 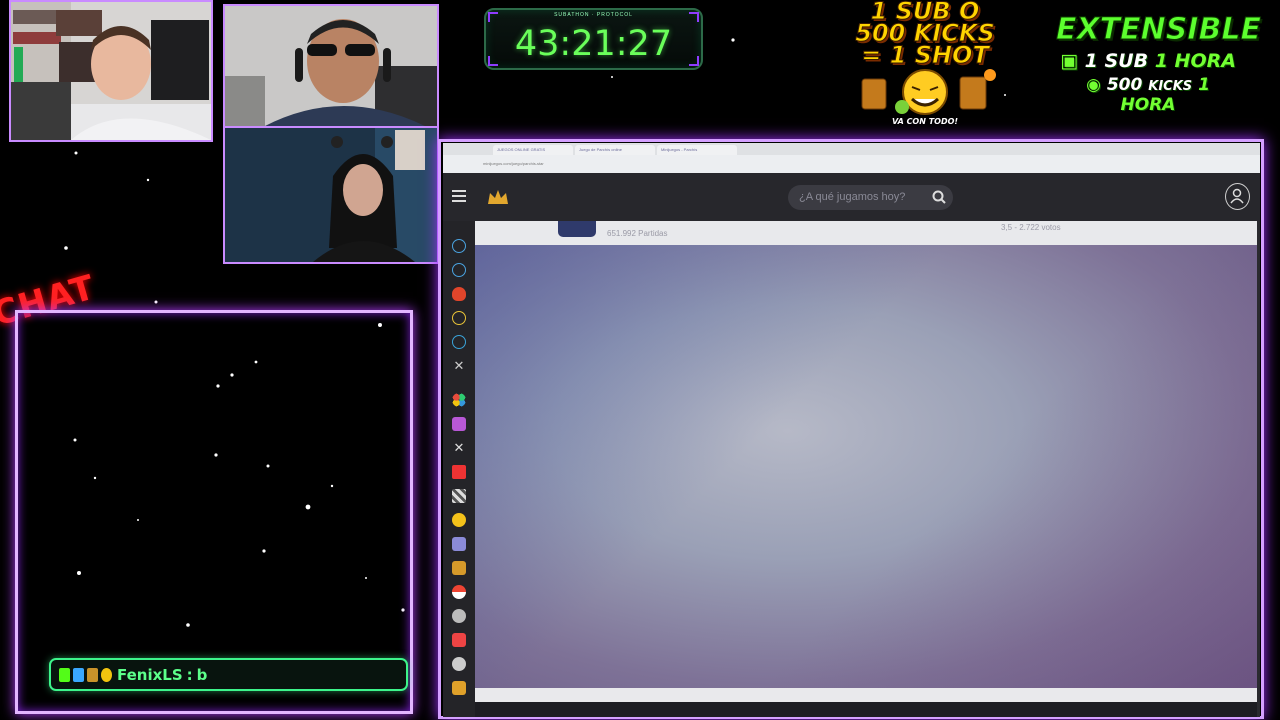 What do you see at coordinates (866, 233) in the screenshot?
I see `game-info-bar: 651.992 Partidas 3,5 - 2.722 votos` at bounding box center [866, 233].